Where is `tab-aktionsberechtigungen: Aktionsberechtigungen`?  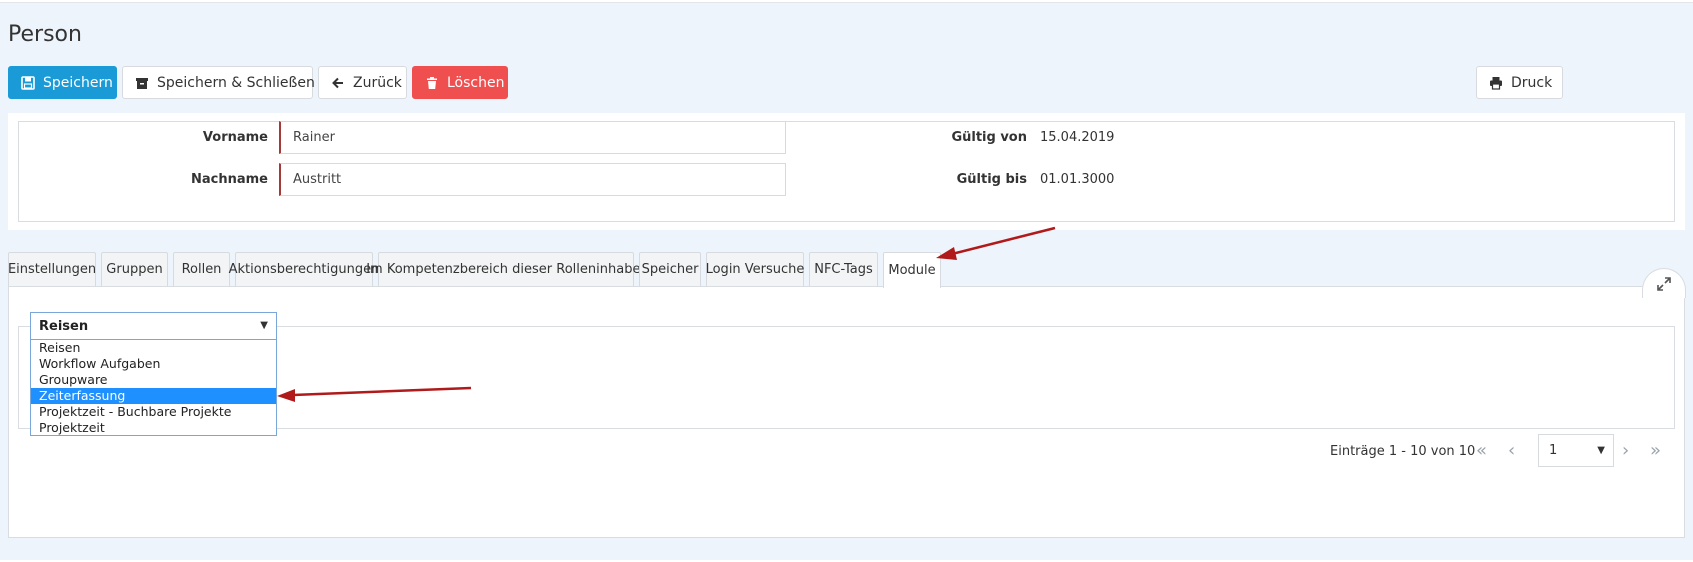 tab-aktionsberechtigungen: Aktionsberechtigungen is located at coordinates (304, 269).